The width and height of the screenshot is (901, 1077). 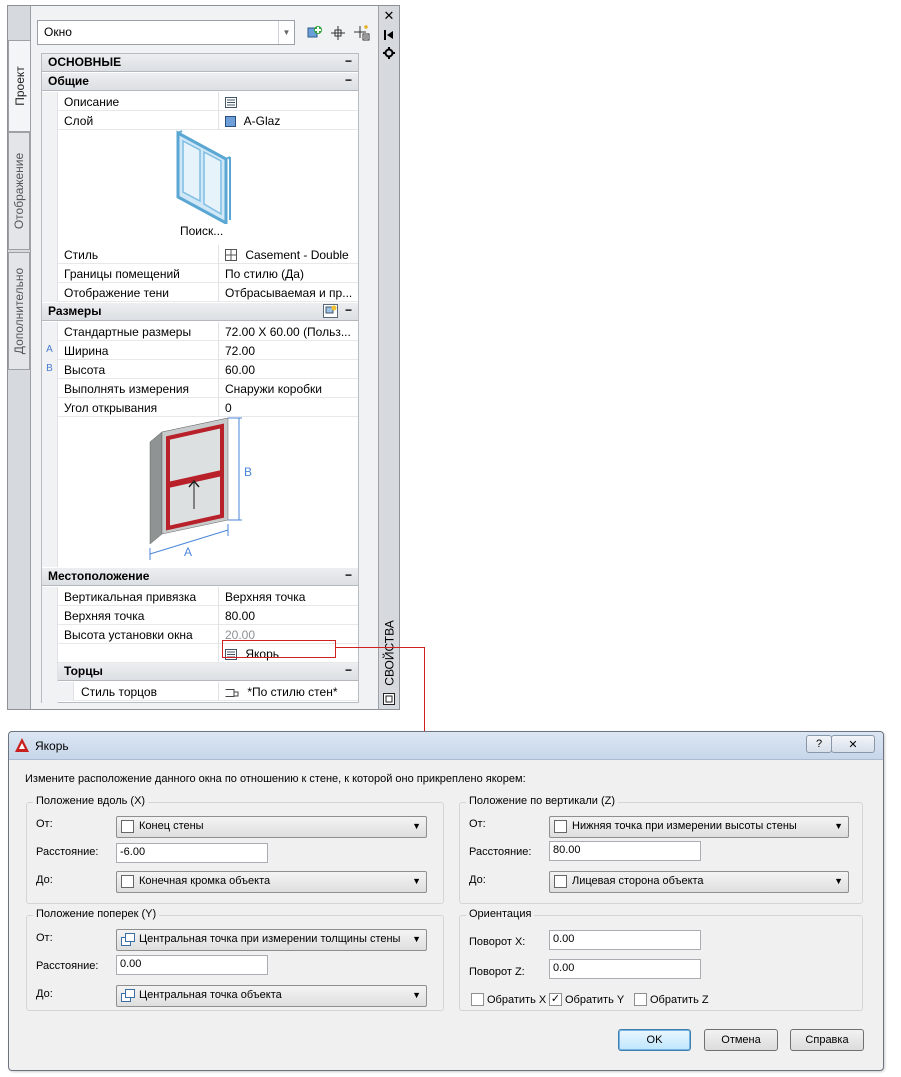 I want to click on tab-extended: Дополнительно, so click(x=19, y=311).